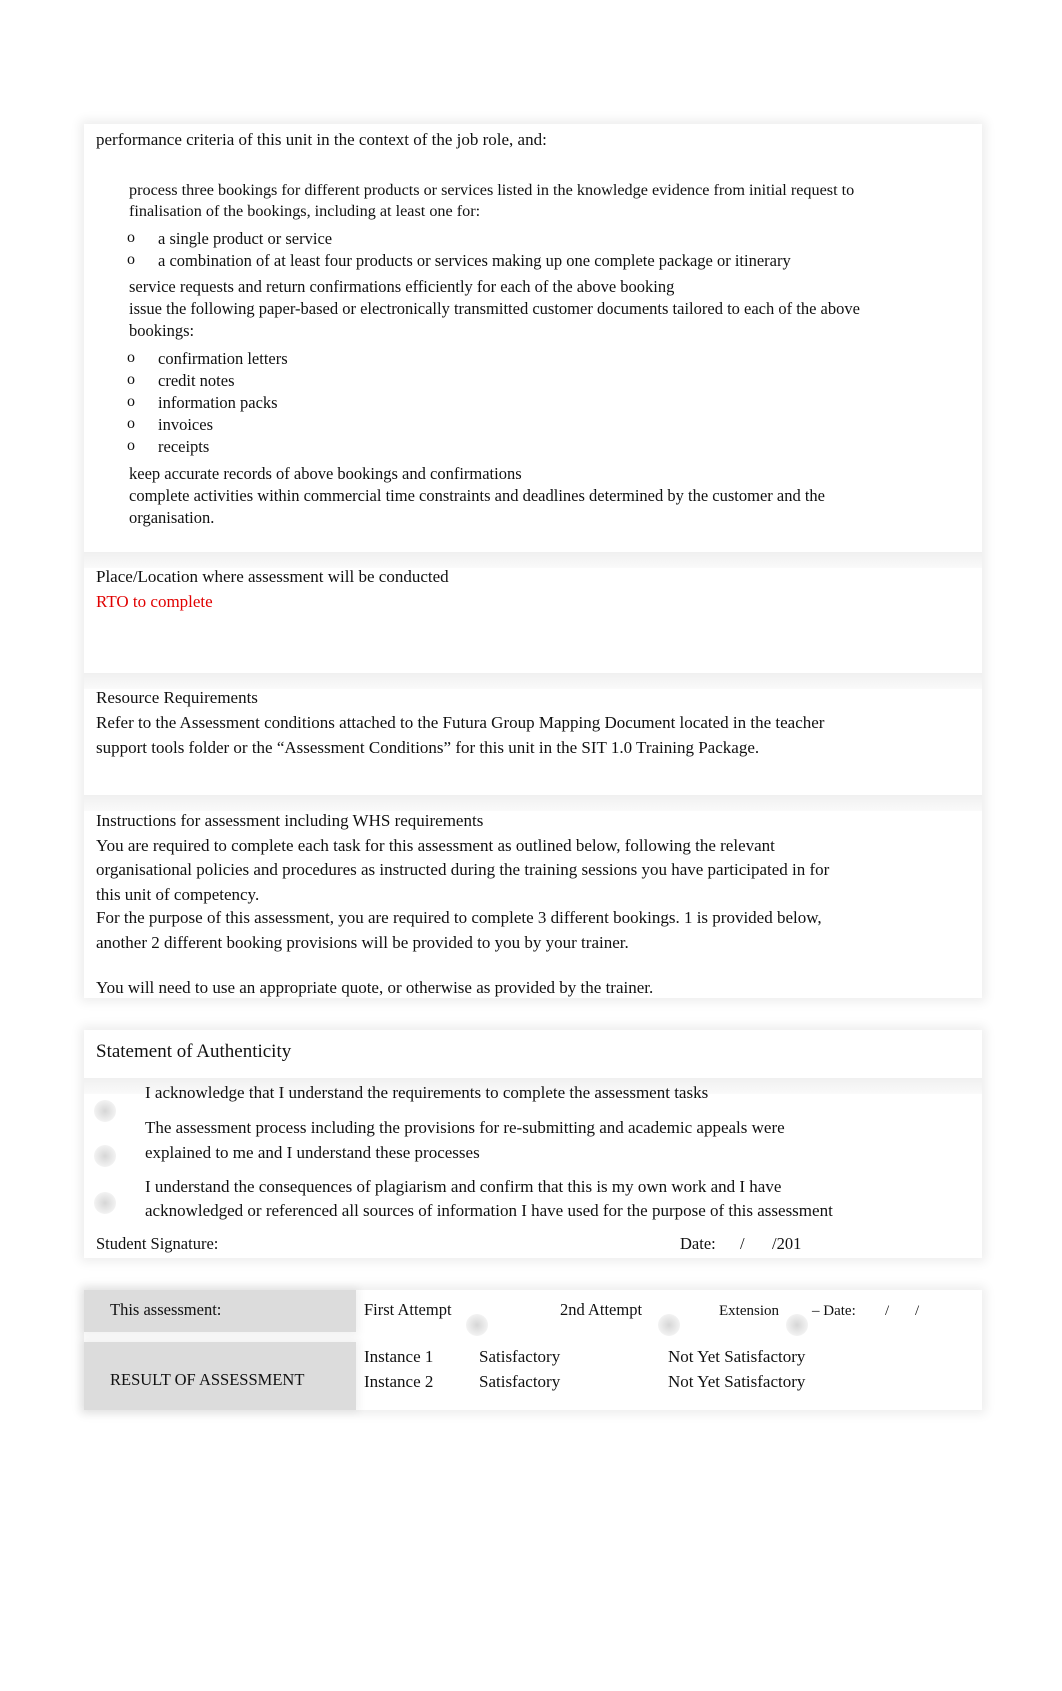 This screenshot has width=1062, height=1691. Describe the element at coordinates (742, 1243) in the screenshot. I see `date-sep: /` at that location.